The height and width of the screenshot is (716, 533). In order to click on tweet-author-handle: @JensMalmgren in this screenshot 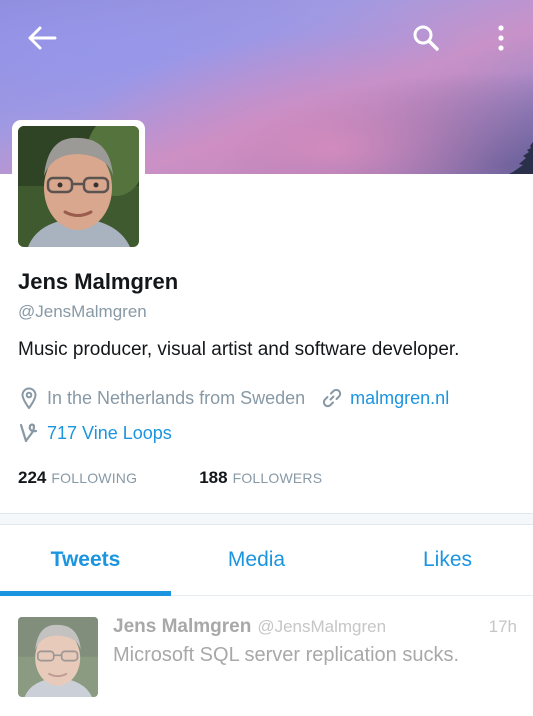, I will do `click(322, 626)`.